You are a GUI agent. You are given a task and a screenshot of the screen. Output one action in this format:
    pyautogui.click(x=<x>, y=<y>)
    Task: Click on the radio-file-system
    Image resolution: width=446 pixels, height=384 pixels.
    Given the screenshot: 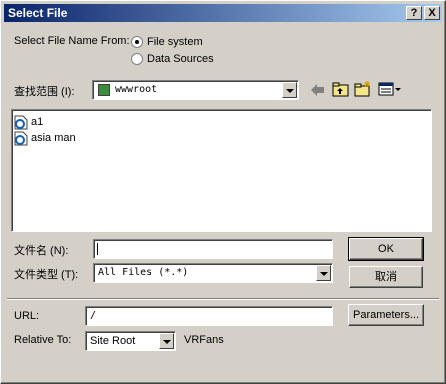 What is the action you would take?
    pyautogui.click(x=137, y=42)
    